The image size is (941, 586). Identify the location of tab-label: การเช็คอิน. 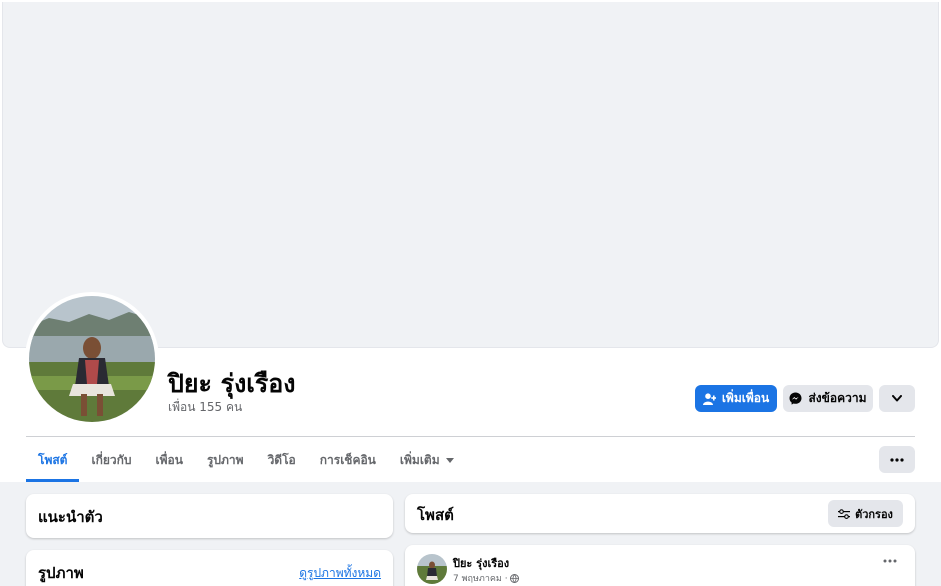
(347, 459).